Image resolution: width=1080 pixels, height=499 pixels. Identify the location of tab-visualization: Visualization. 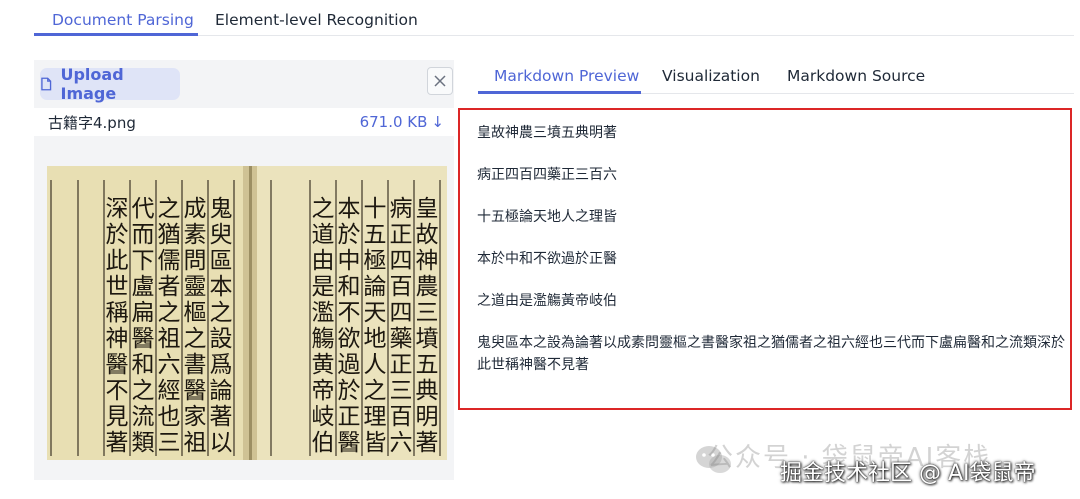
(711, 76).